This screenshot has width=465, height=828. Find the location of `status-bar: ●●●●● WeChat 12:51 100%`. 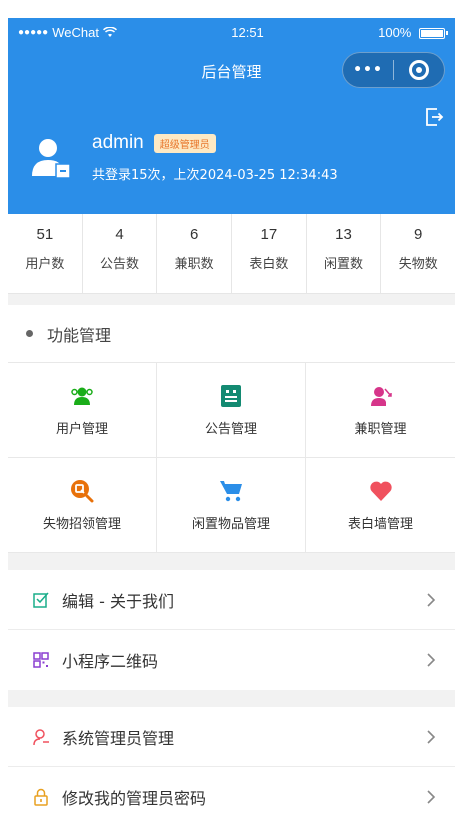

status-bar: ●●●●● WeChat 12:51 100% is located at coordinates (231, 32).